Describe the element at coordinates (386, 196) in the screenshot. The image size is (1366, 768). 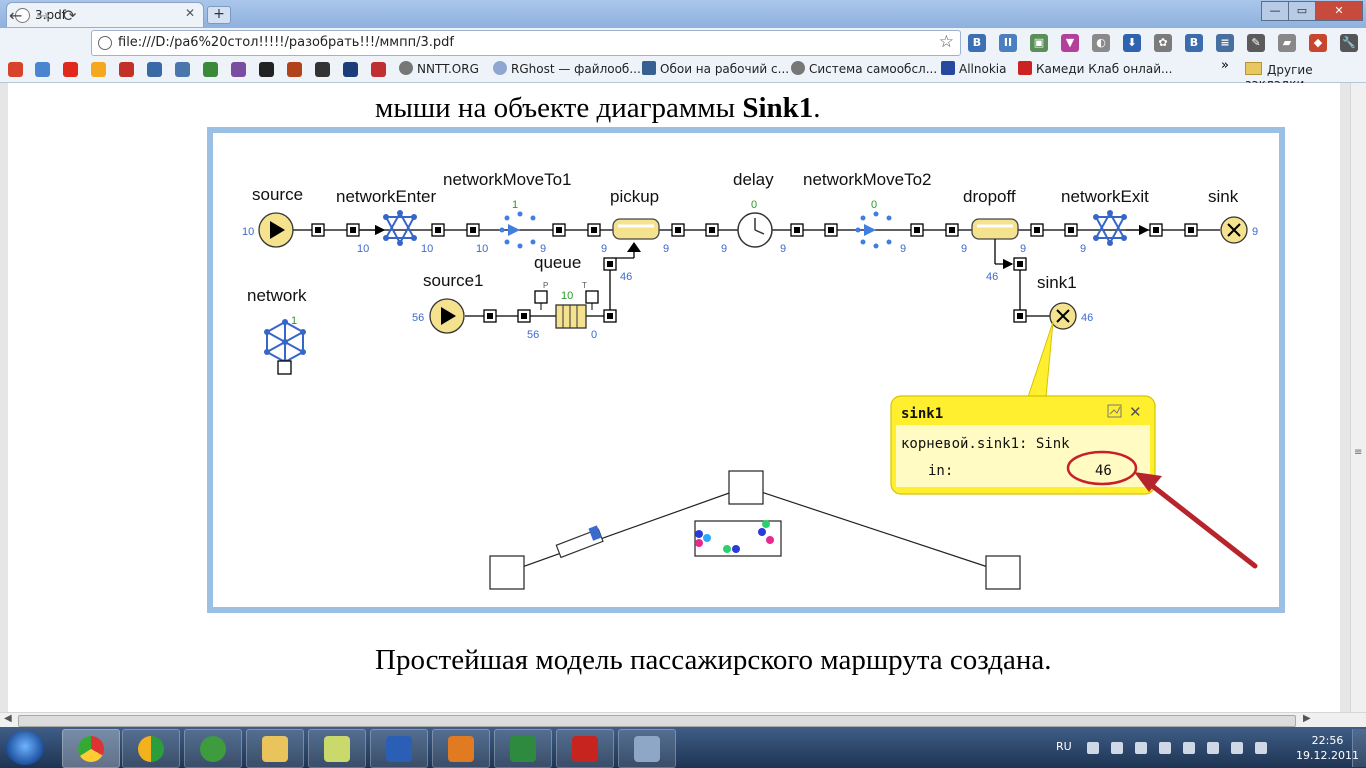
I see `label-network-enter: networkEnter` at that location.